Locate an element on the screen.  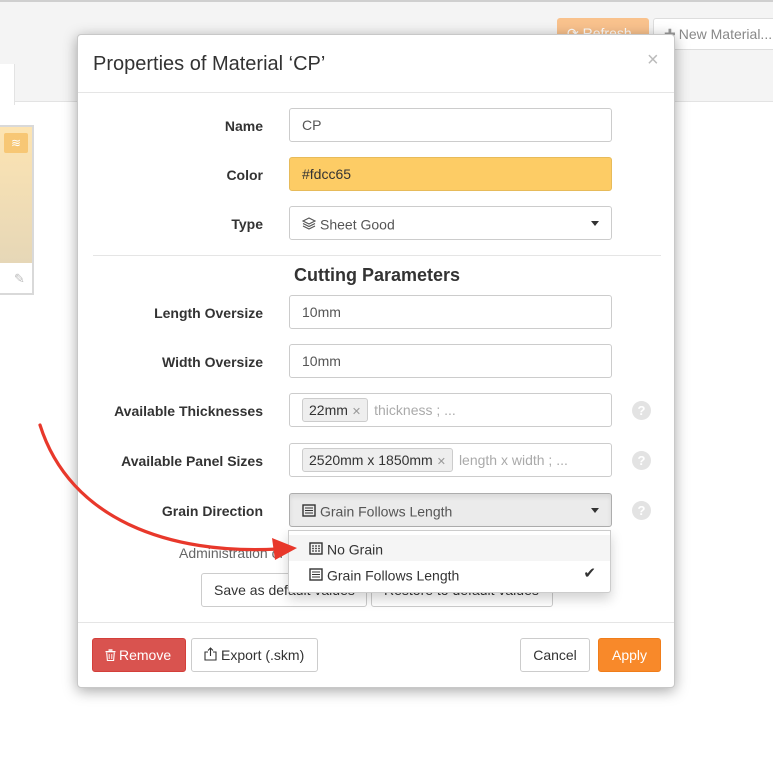
panel-size-tag: 2520mm x 1850mm ✕ is located at coordinates (377, 460).